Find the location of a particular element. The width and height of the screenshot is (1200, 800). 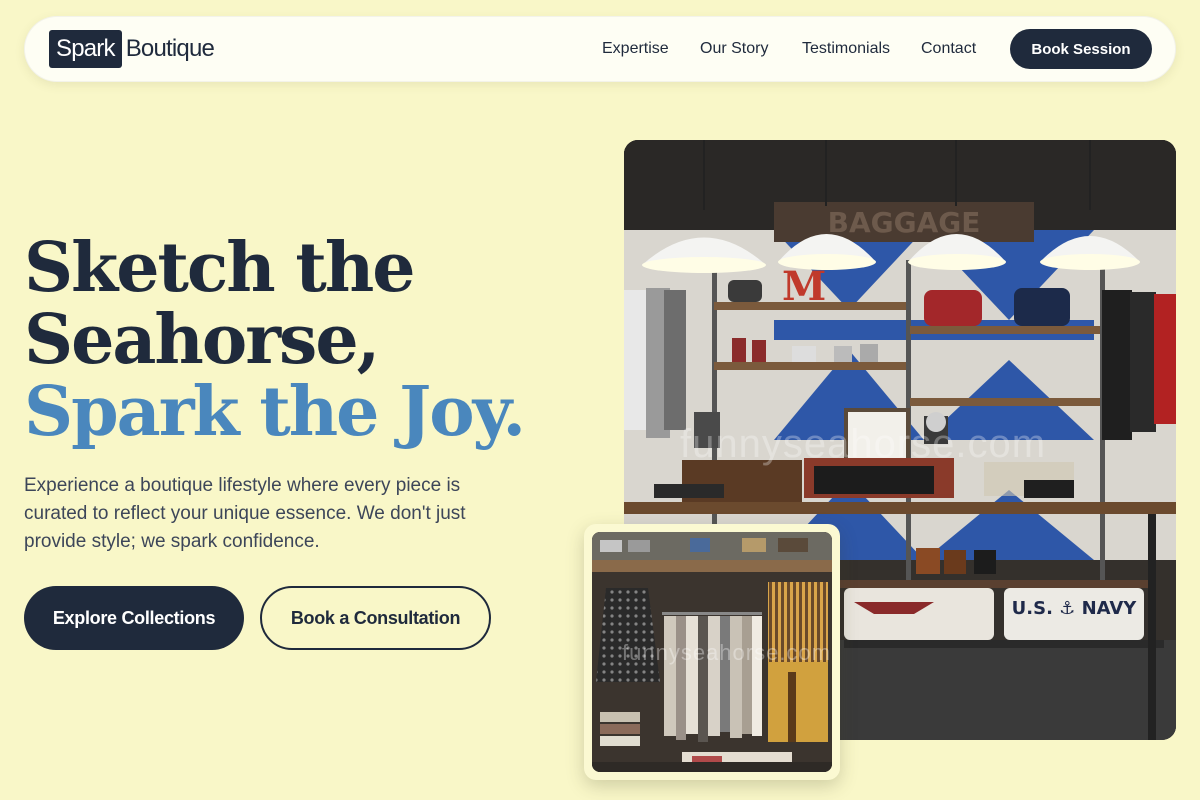

watermark: funnyseahorse.com is located at coordinates (863, 444).